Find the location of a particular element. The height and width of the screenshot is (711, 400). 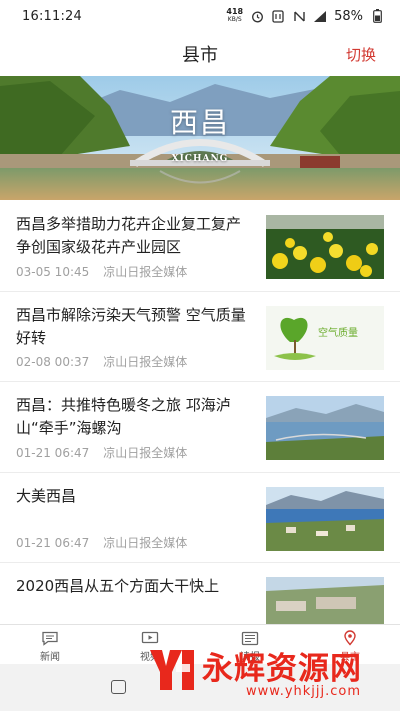

tab-news: 新闻 is located at coordinates (50, 644).